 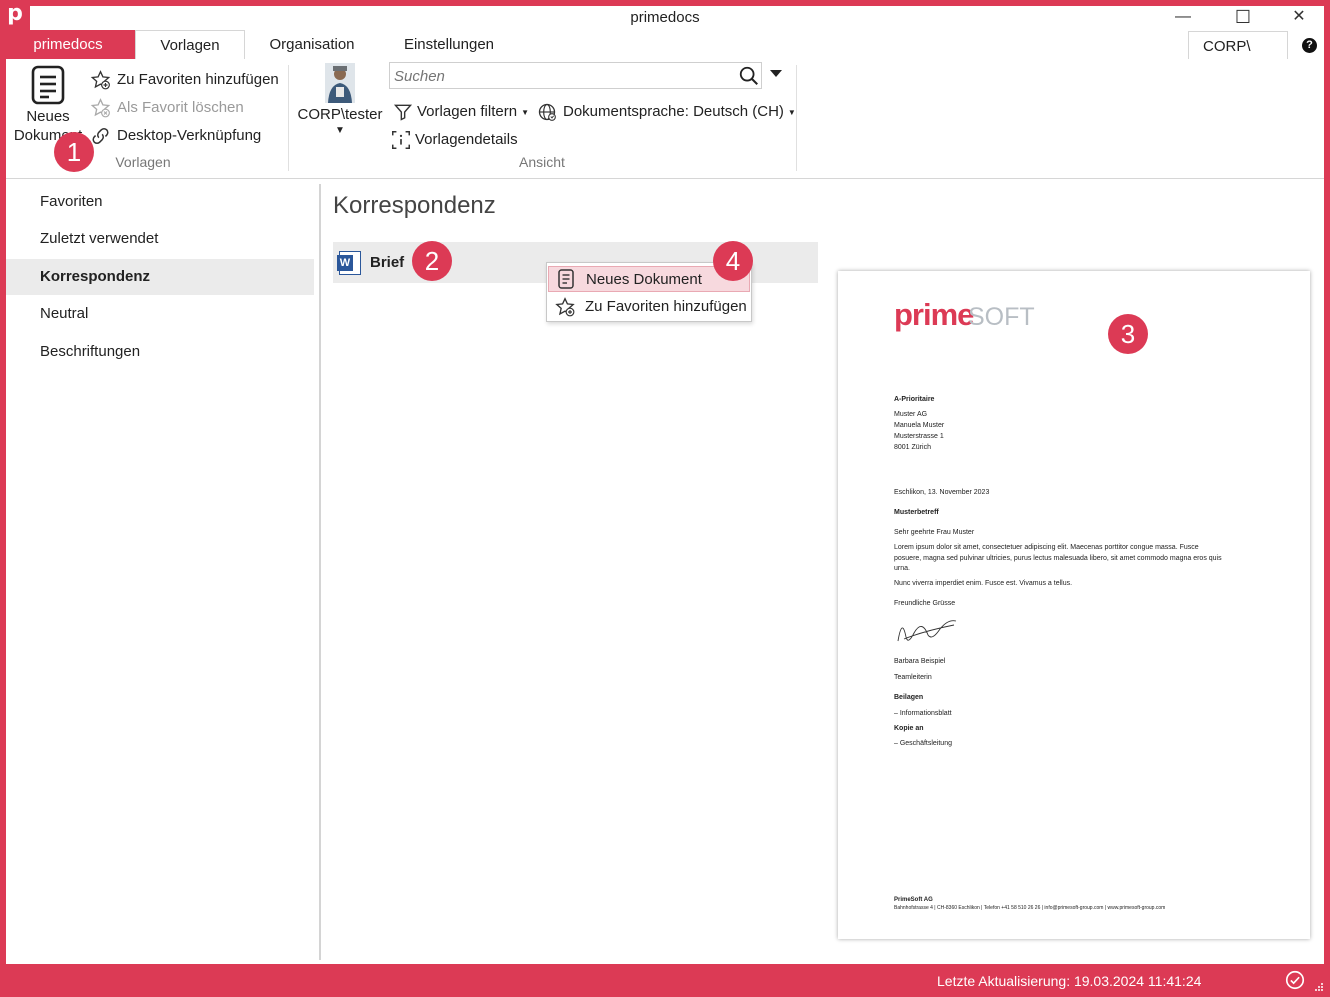 I want to click on preview-enclosures-label: Beilagen, so click(x=909, y=697).